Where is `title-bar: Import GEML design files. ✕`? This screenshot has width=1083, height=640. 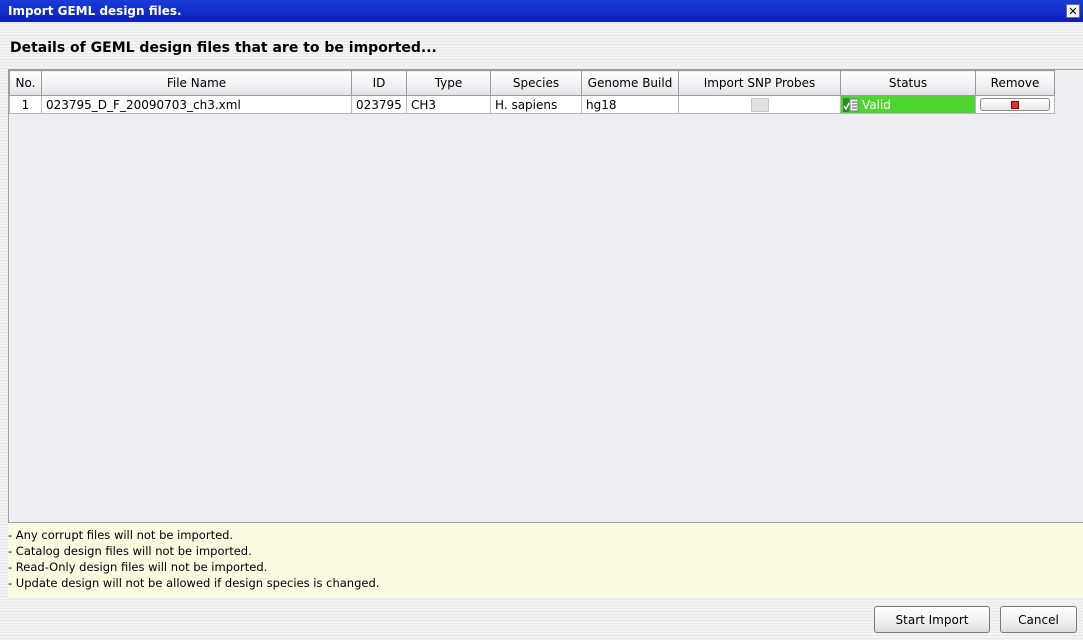
title-bar: Import GEML design files. ✕ is located at coordinates (541, 11).